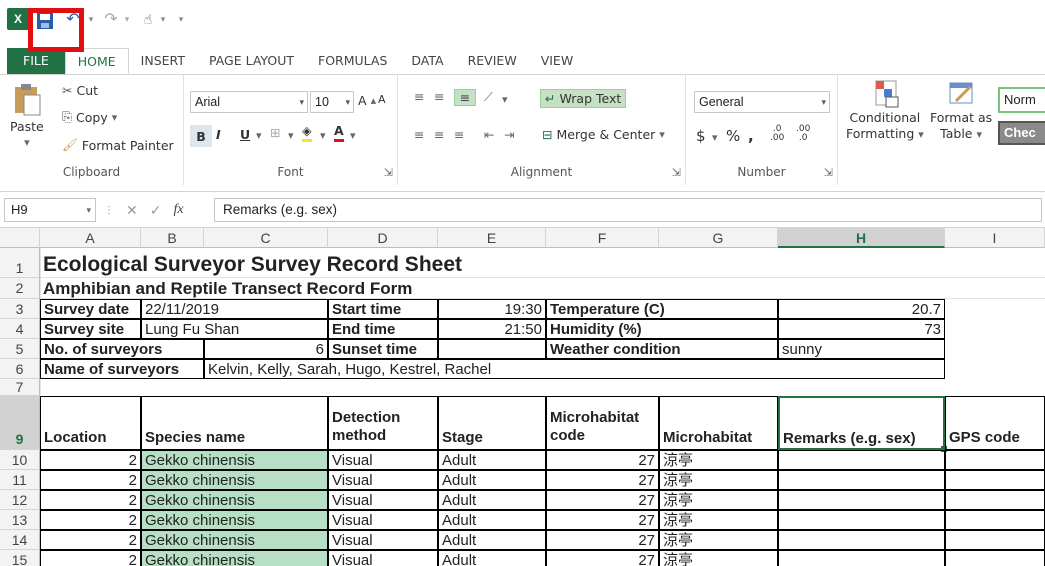  What do you see at coordinates (234, 309) in the screenshot?
I see `survey-date-value: 22/11/2019` at bounding box center [234, 309].